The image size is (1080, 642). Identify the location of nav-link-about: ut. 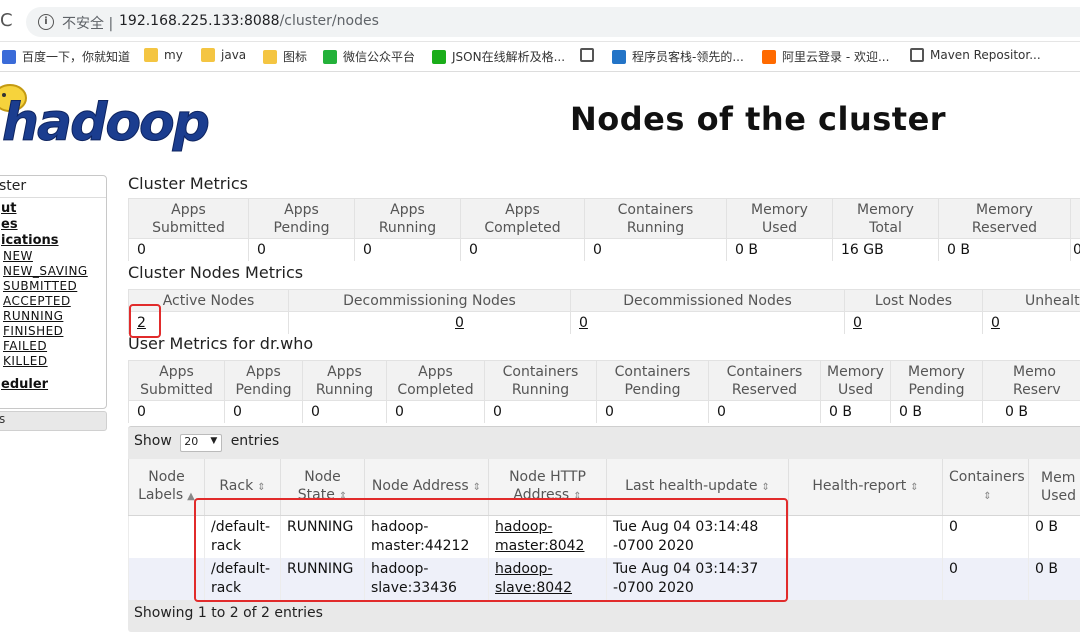
(53, 209).